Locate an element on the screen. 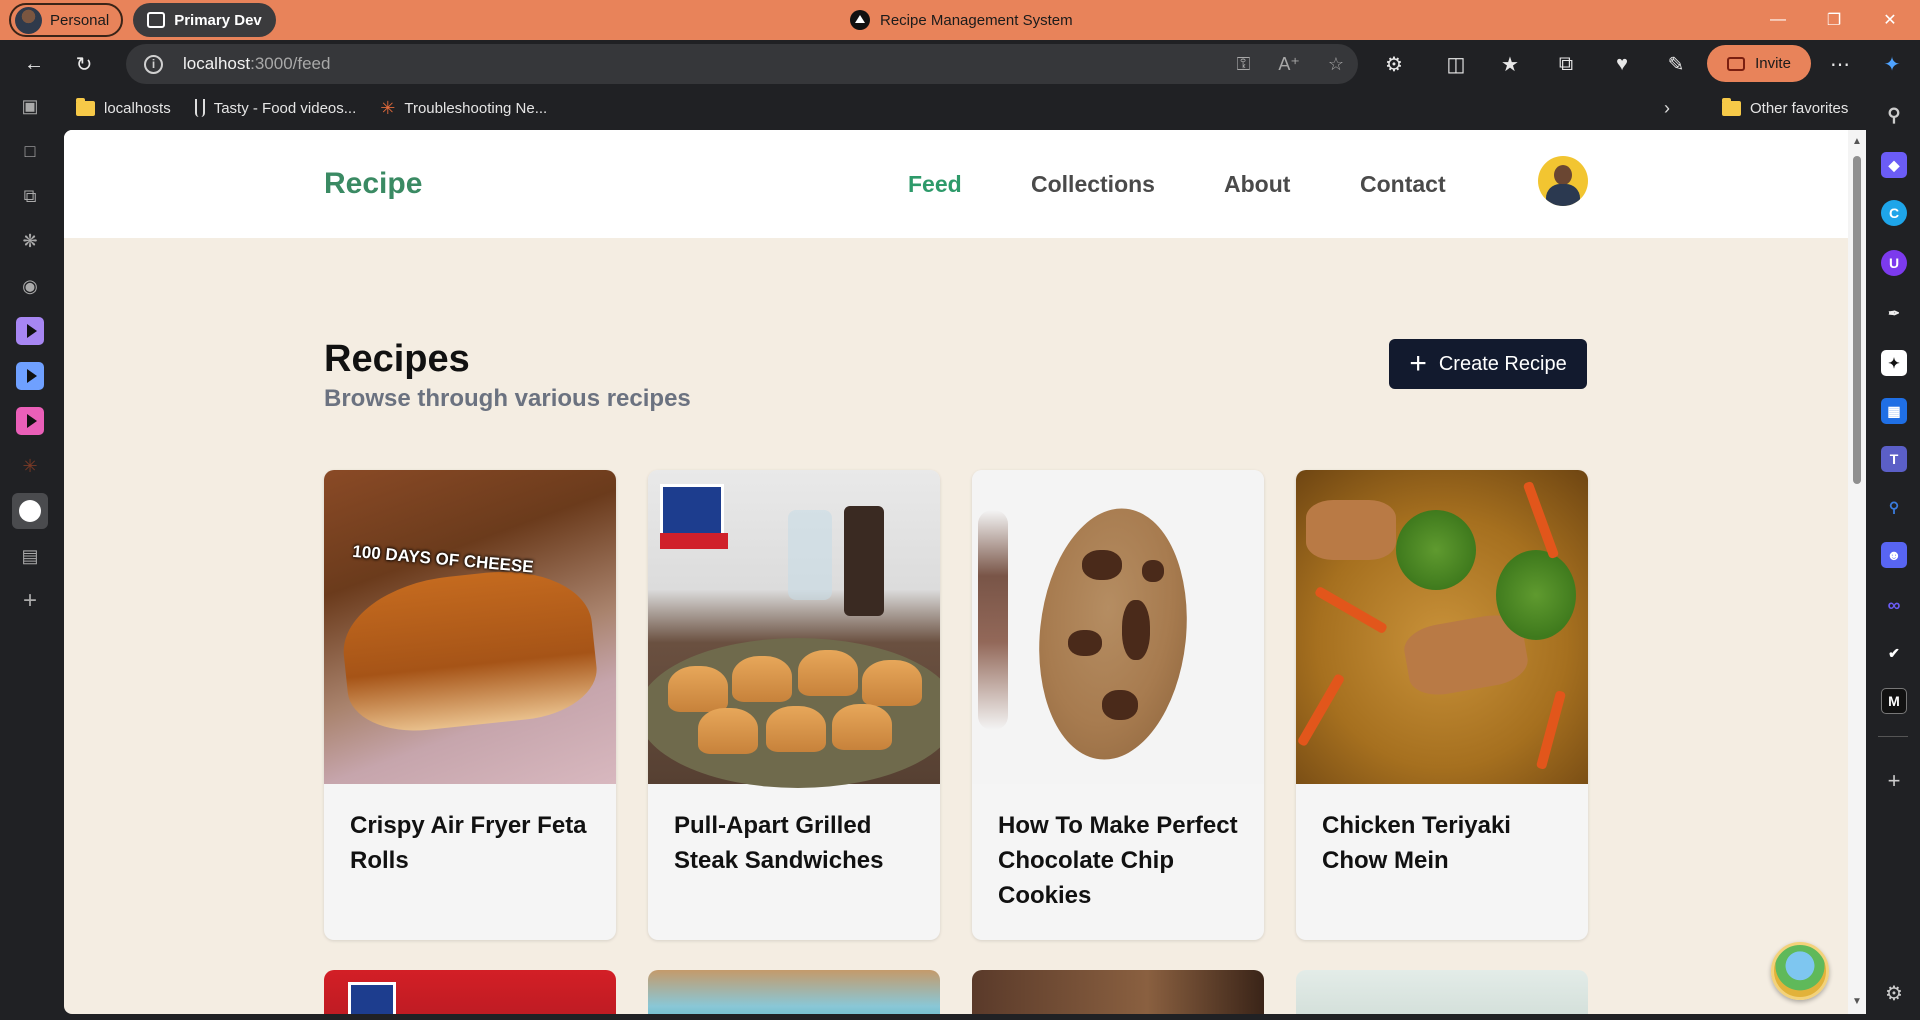 Image resolution: width=1920 pixels, height=1020 pixels. nav-about: About is located at coordinates (1257, 184).